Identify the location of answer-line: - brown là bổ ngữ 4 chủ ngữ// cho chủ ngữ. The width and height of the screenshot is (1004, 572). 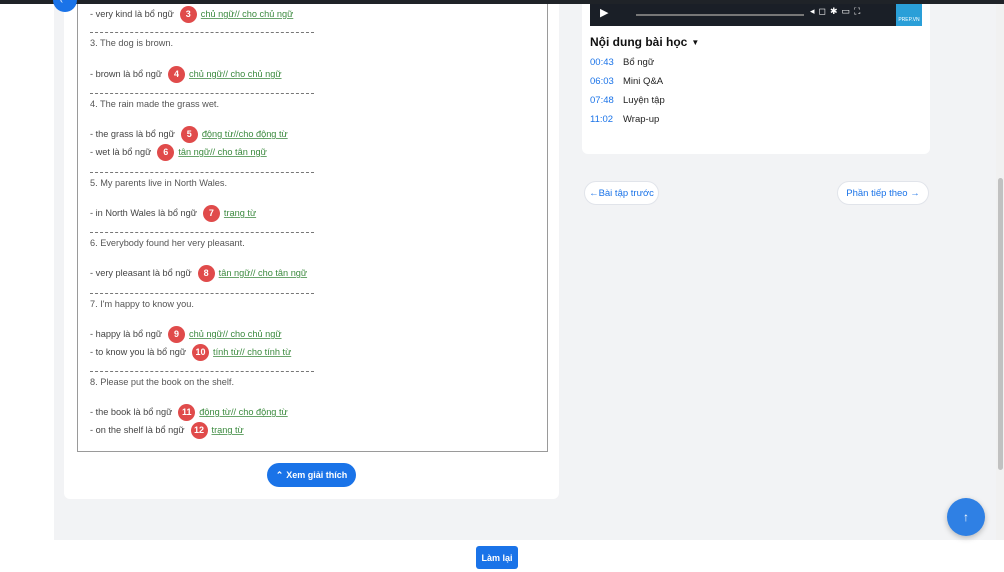
(186, 74).